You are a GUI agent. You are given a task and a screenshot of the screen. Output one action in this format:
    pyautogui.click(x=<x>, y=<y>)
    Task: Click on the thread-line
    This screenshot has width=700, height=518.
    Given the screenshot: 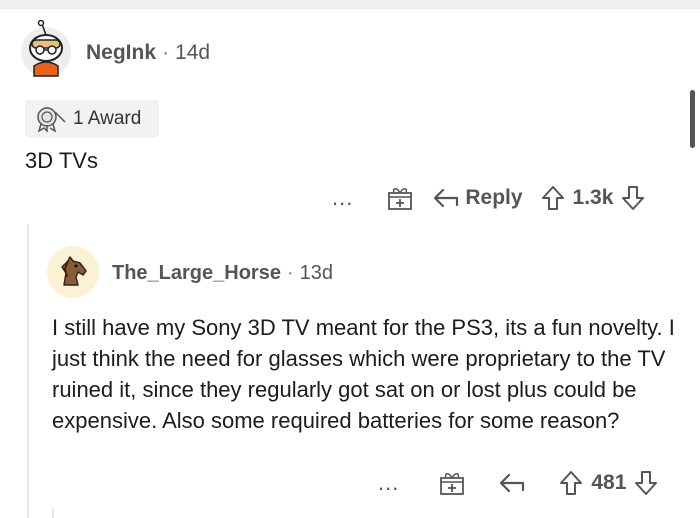 What is the action you would take?
    pyautogui.click(x=28, y=371)
    